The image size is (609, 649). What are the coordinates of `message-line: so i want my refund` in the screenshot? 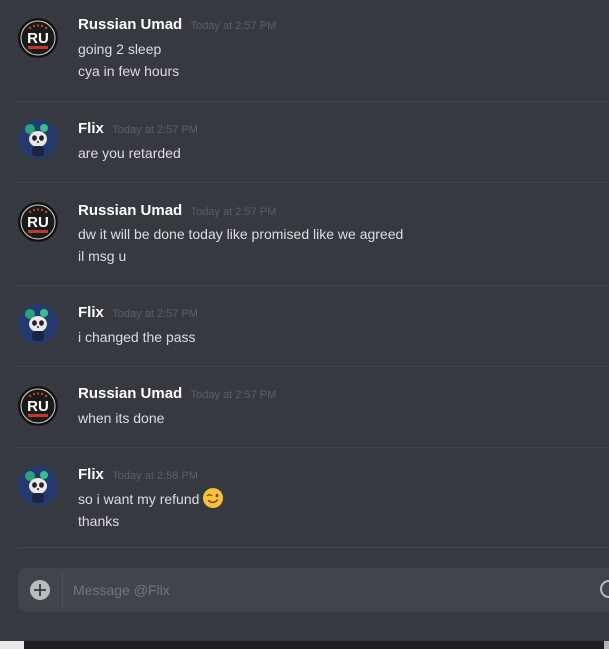 It's located at (151, 499).